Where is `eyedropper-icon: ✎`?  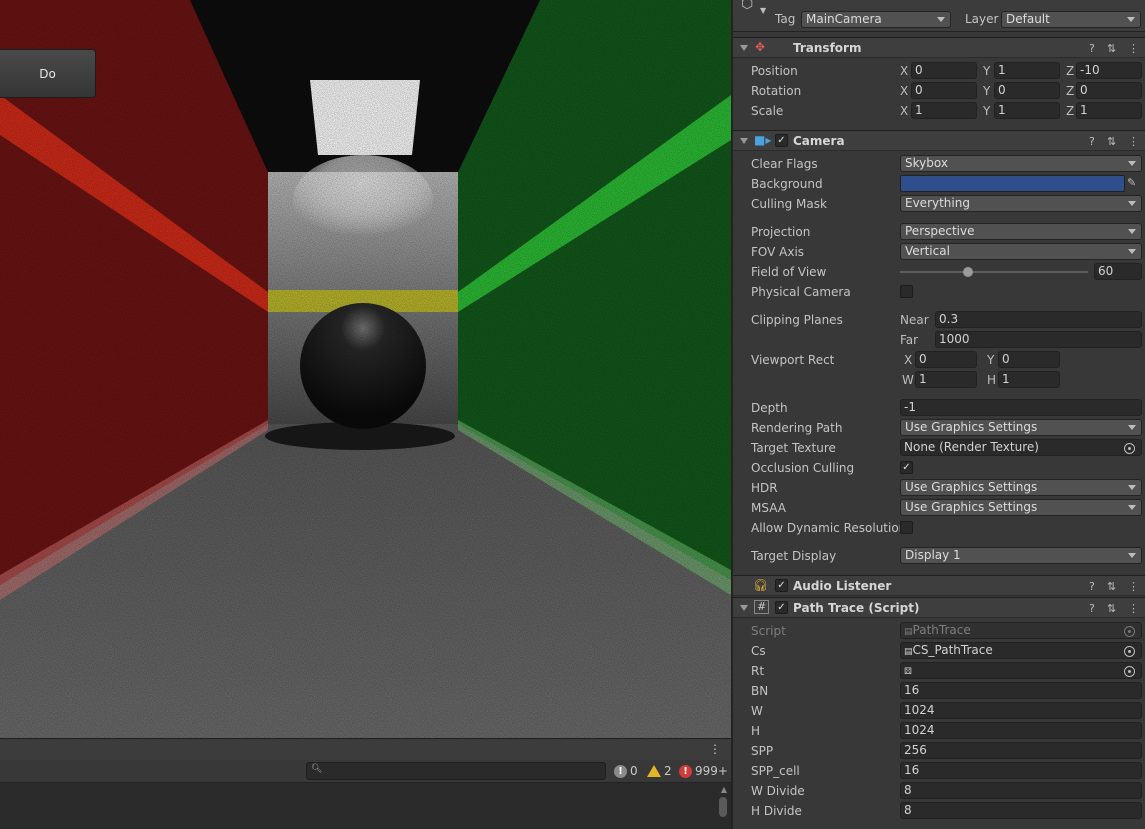
eyedropper-icon: ✎ is located at coordinates (1131, 182).